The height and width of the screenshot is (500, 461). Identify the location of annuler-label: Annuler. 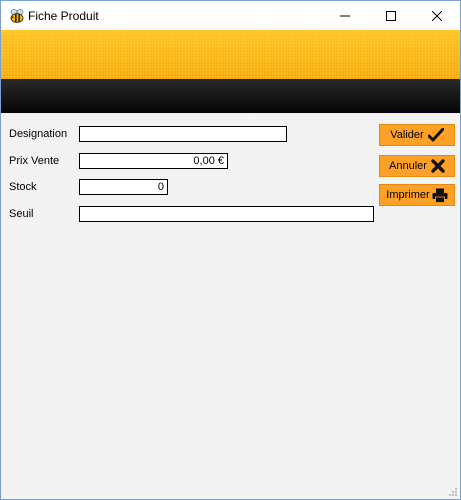
(408, 166).